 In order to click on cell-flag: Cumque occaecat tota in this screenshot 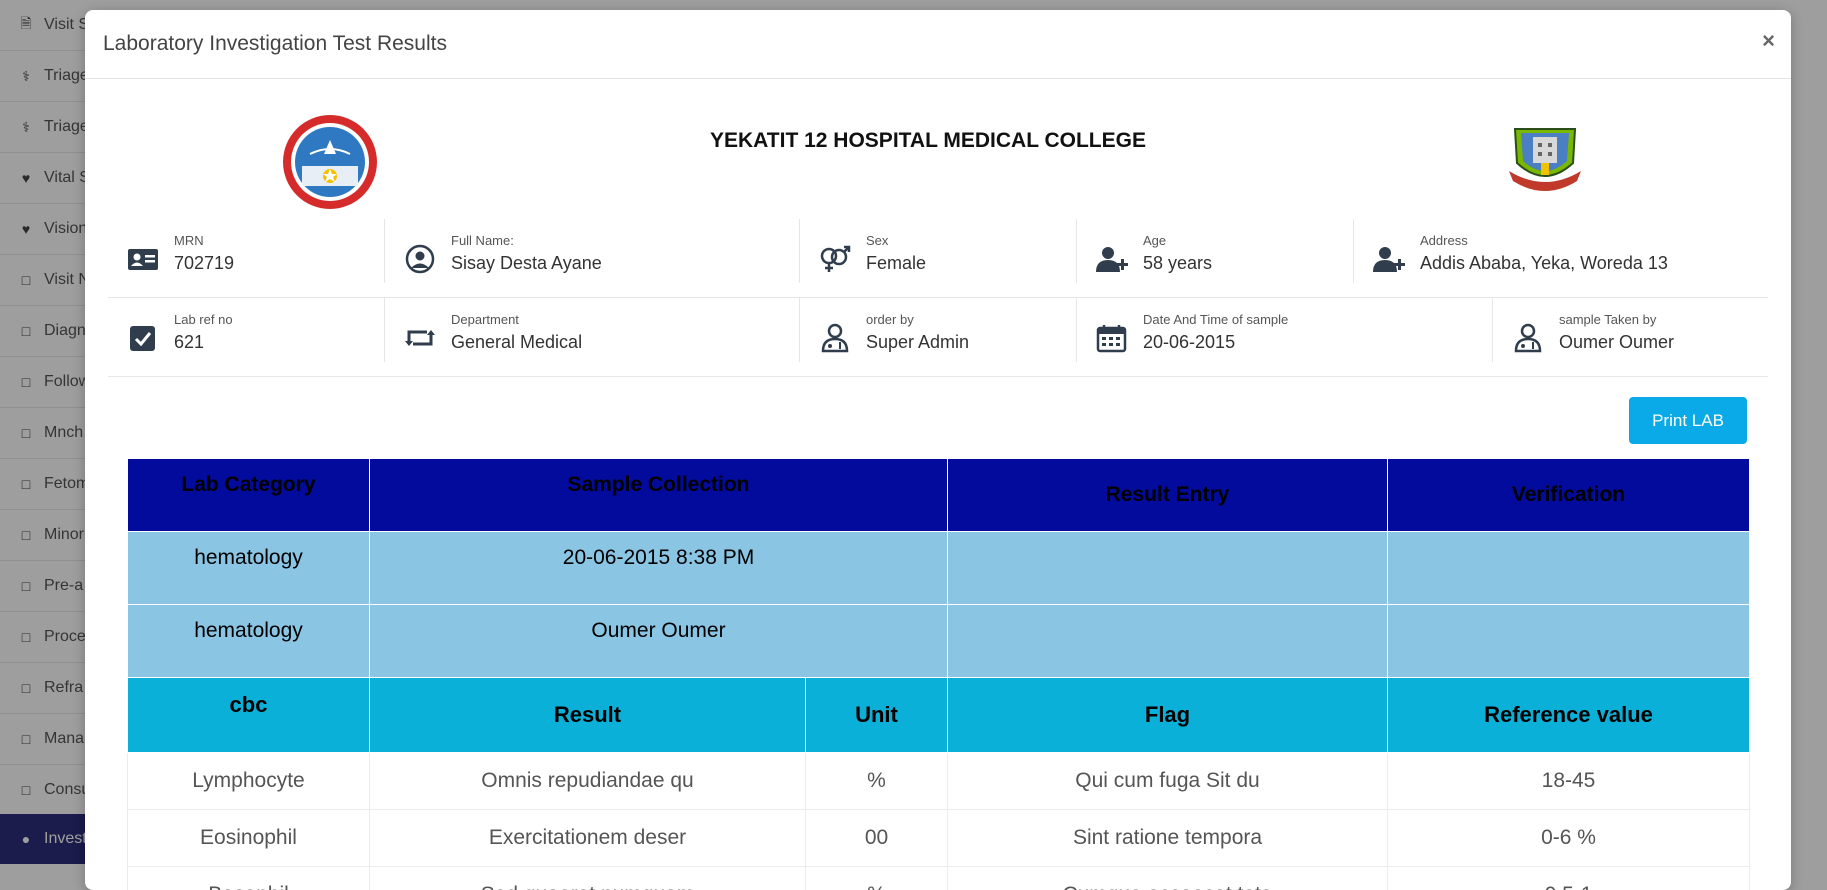, I will do `click(1168, 878)`.